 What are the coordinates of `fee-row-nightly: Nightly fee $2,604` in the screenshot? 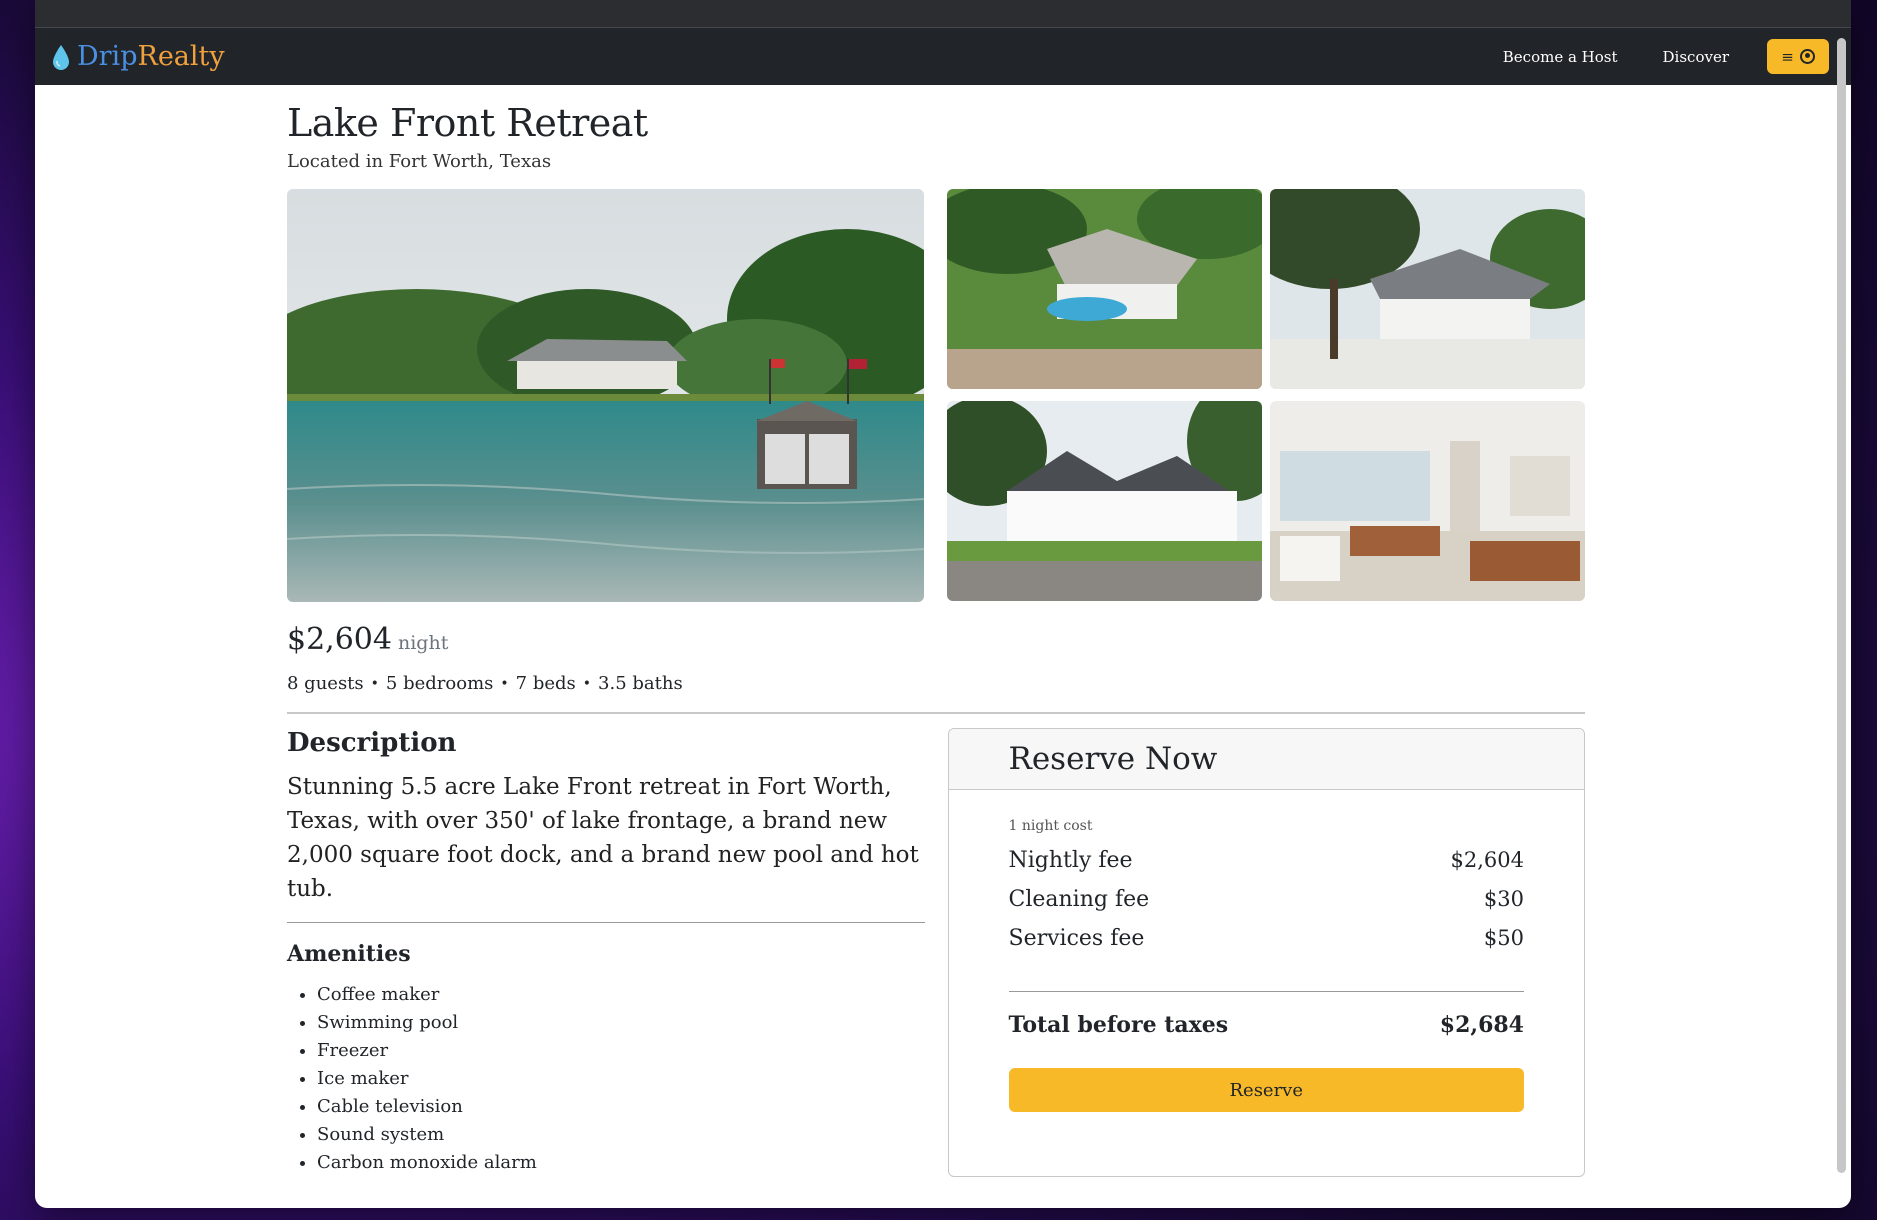 It's located at (1267, 860).